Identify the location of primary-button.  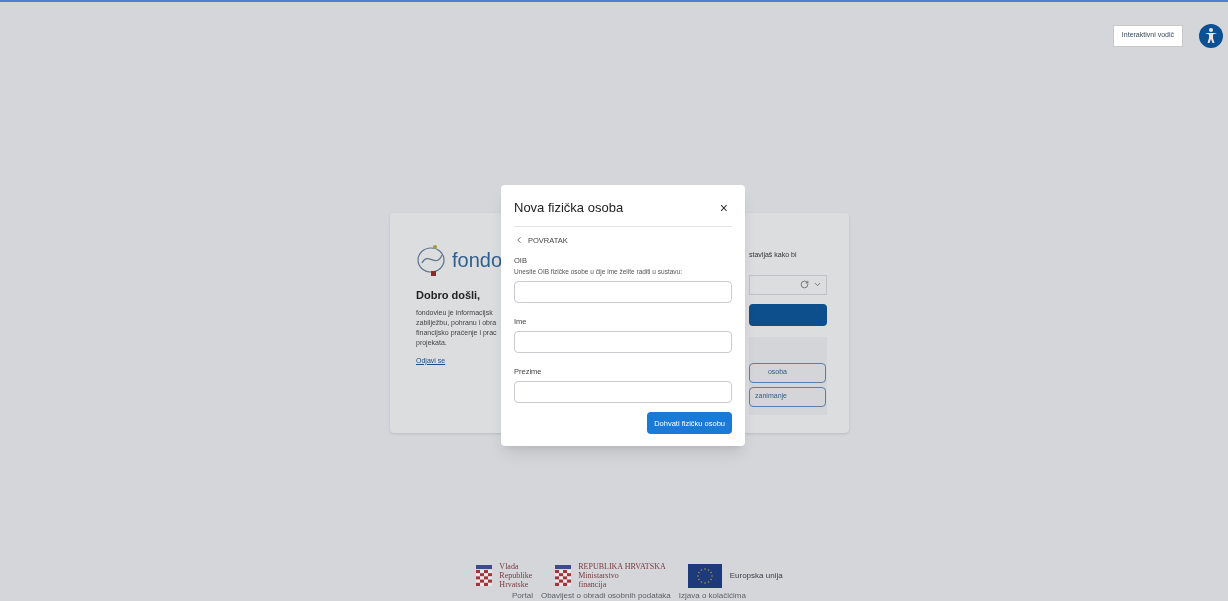
(788, 314).